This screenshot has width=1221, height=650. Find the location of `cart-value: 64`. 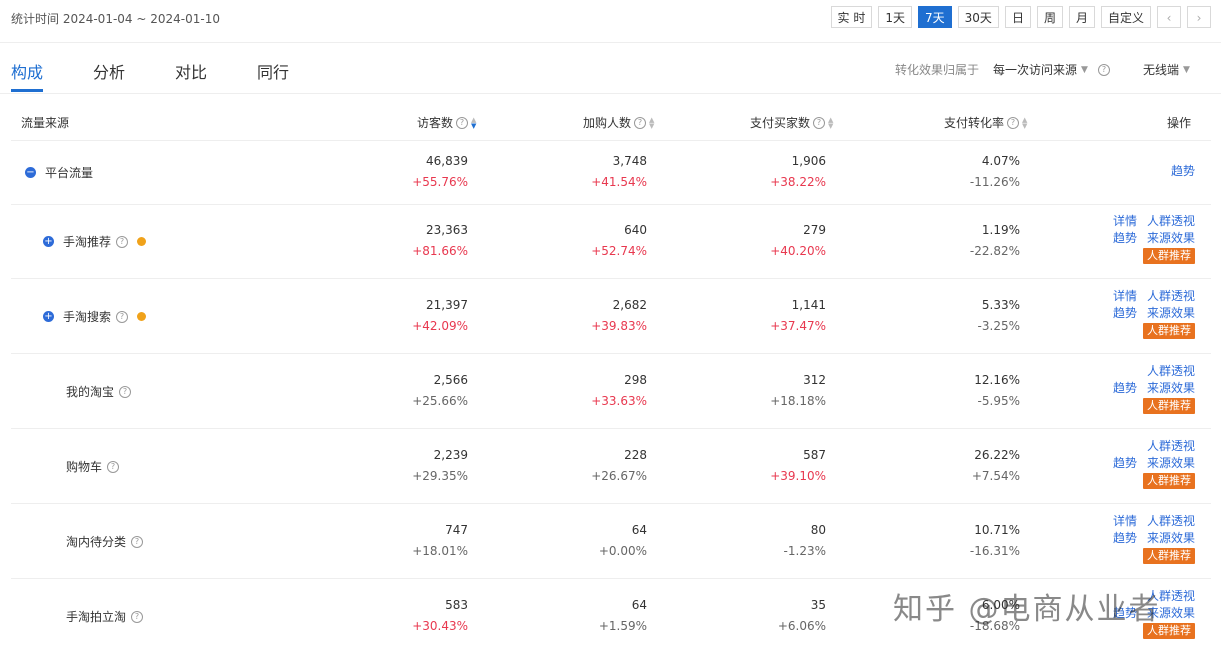

cart-value: 64 is located at coordinates (639, 605).